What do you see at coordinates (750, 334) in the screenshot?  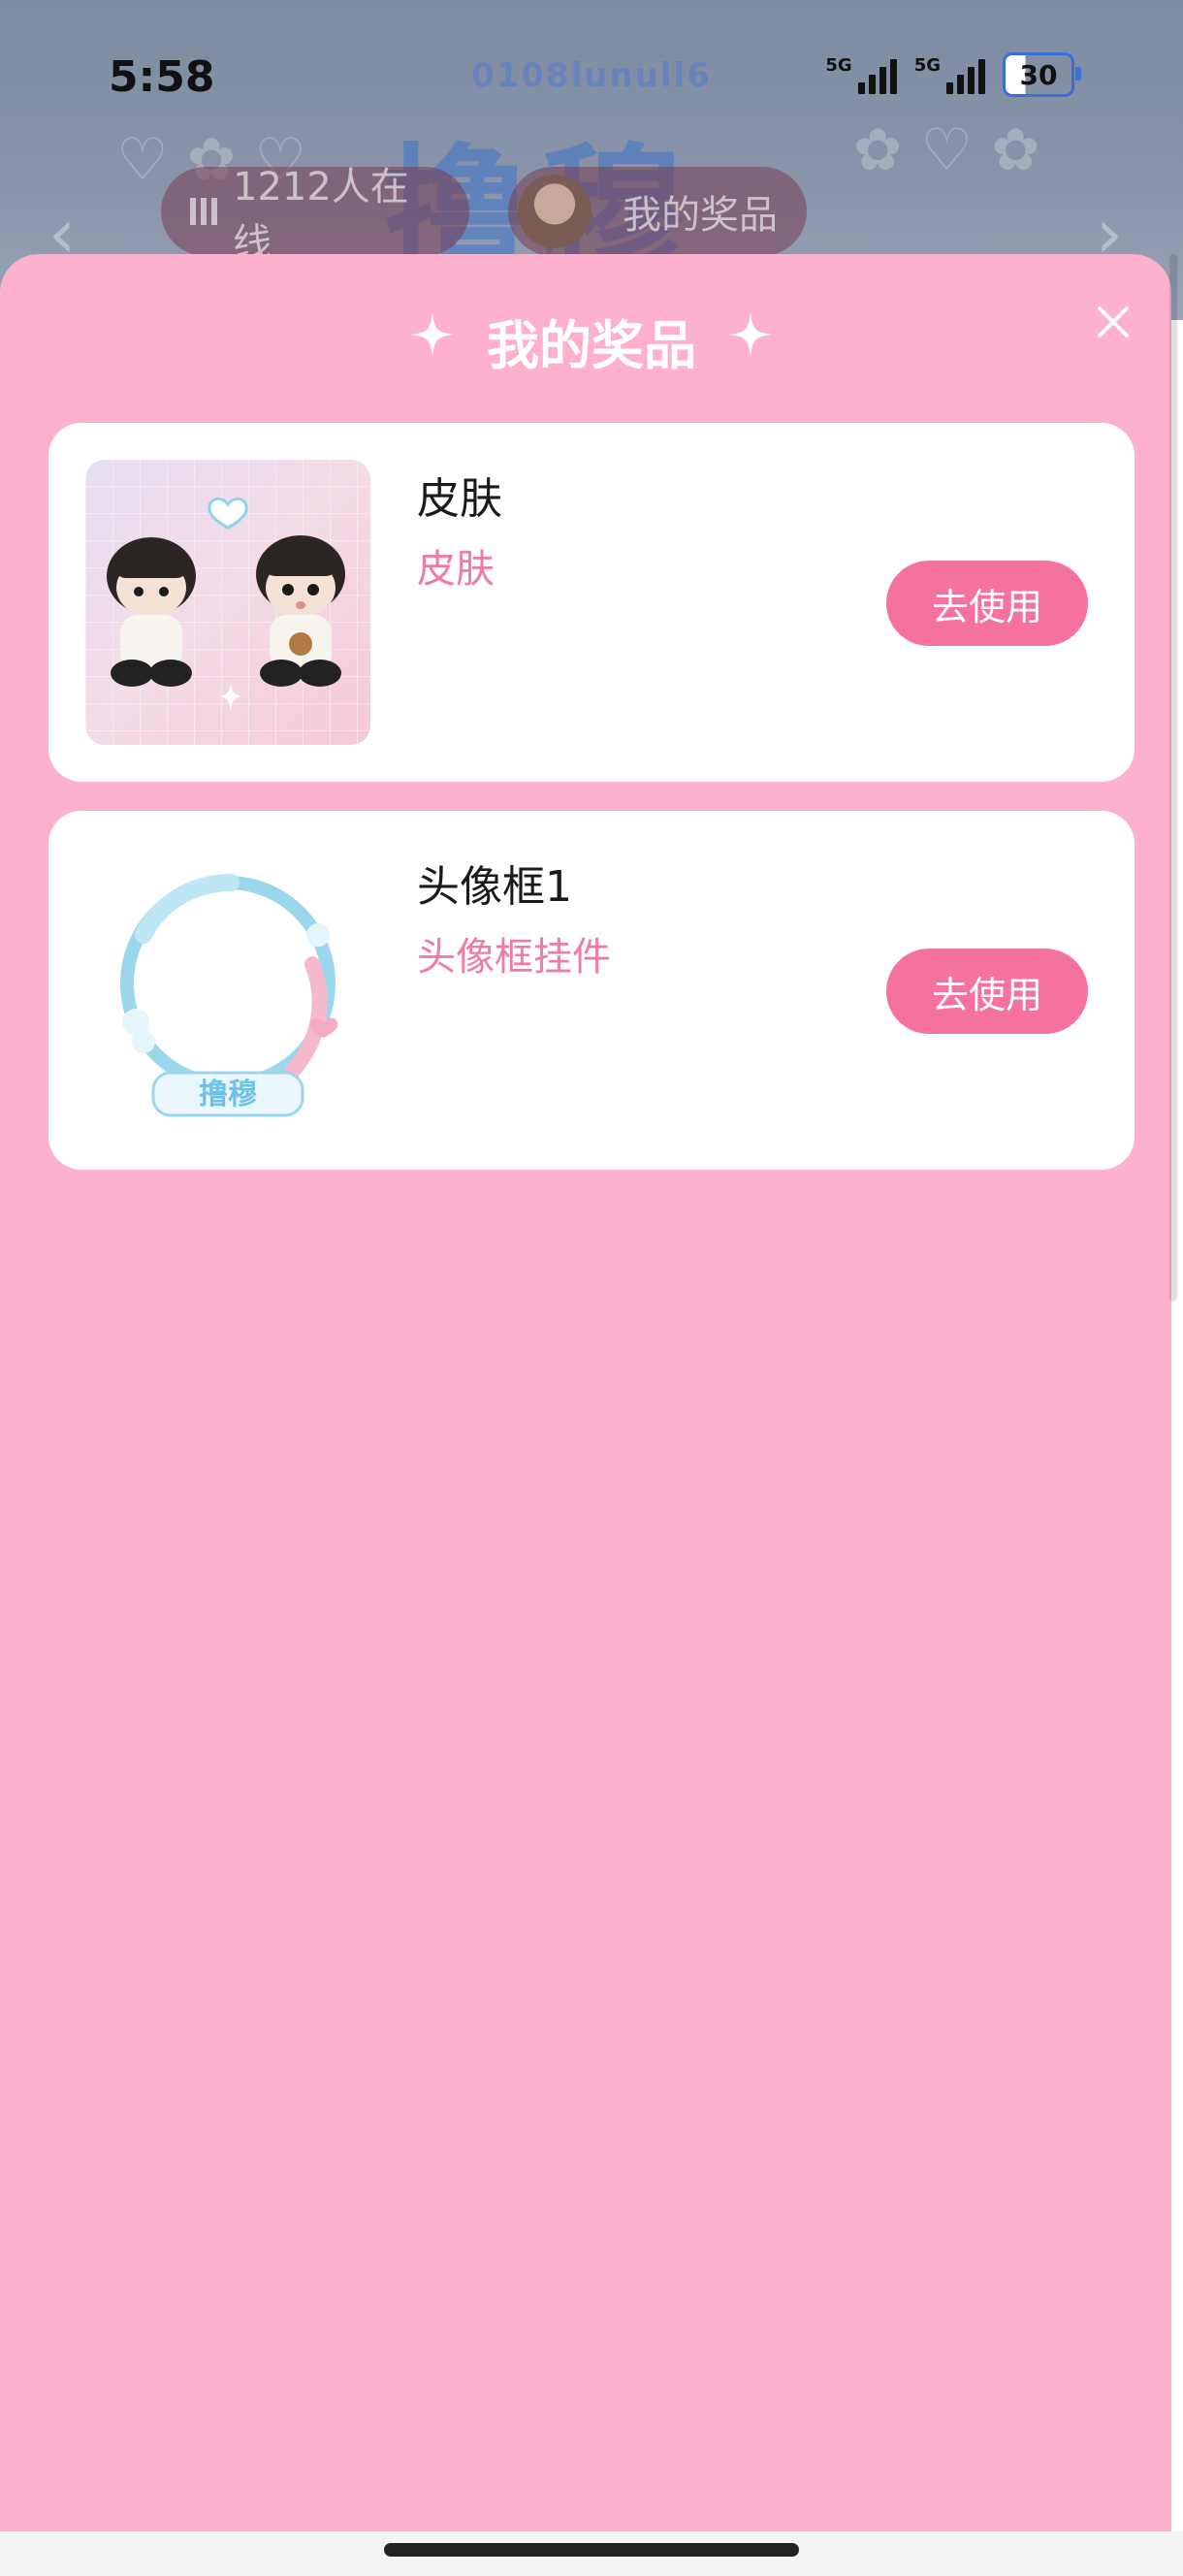 I see `sparkle-icon` at bounding box center [750, 334].